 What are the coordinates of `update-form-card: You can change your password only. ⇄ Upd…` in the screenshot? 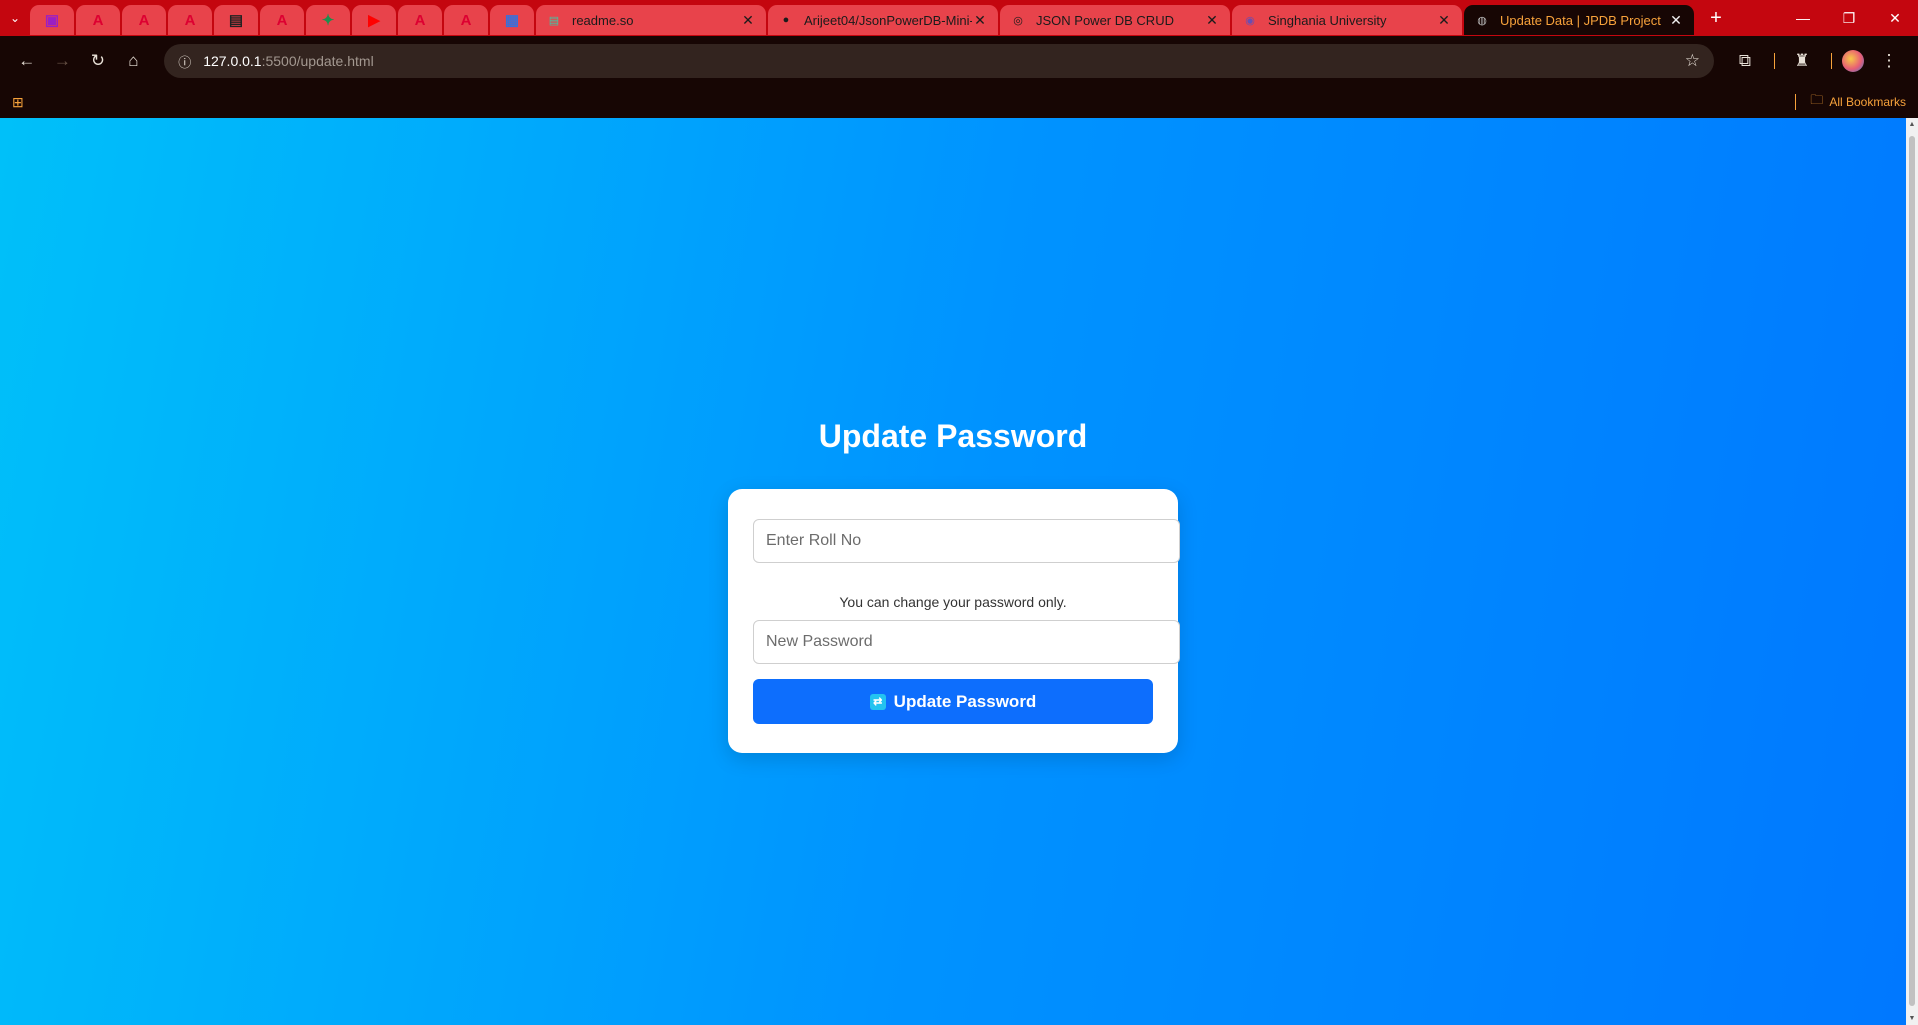 It's located at (954, 621).